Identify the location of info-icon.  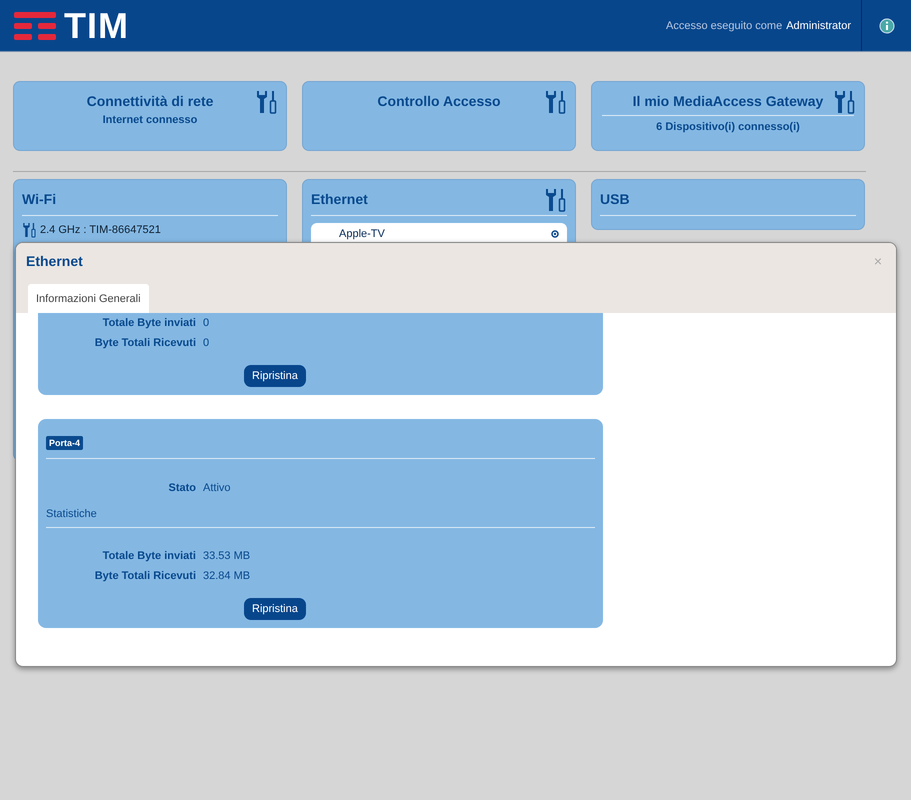
(886, 26).